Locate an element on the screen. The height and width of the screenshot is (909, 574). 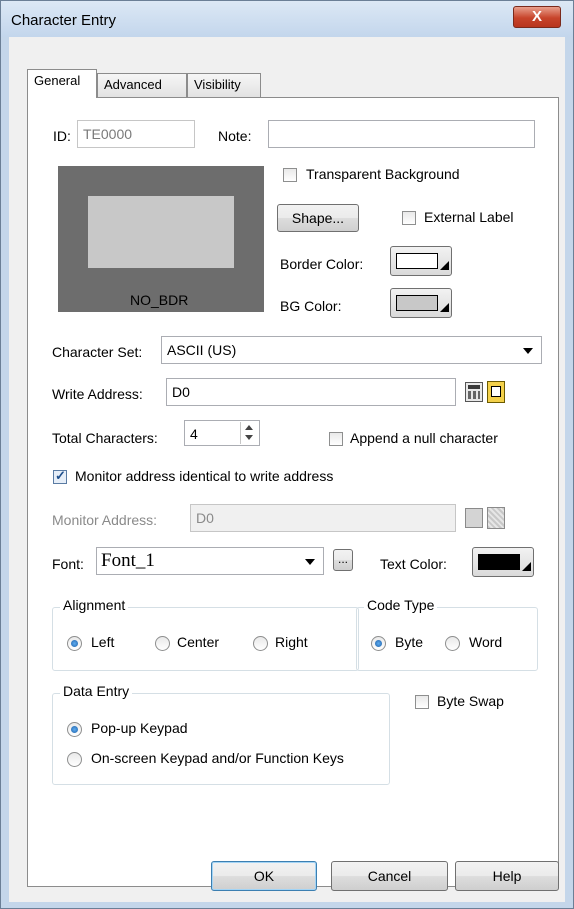
id-label: ID: is located at coordinates (62, 136).